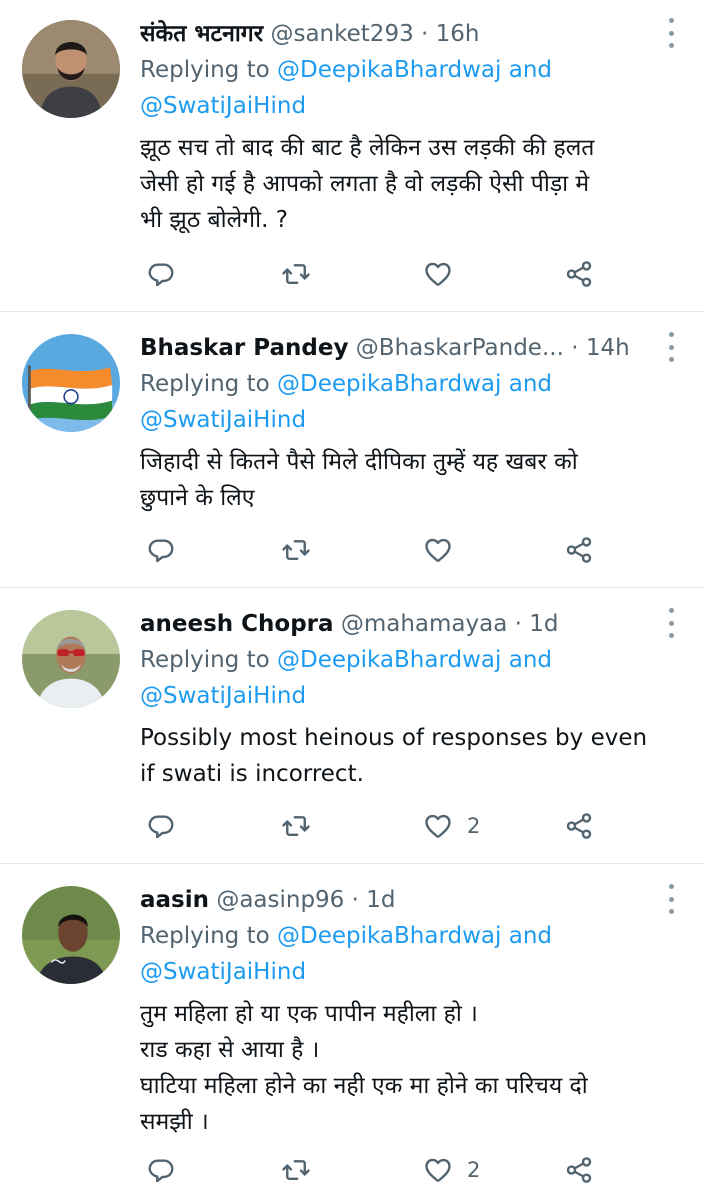 The width and height of the screenshot is (704, 1200). I want to click on timestamp: 16h, so click(458, 34).